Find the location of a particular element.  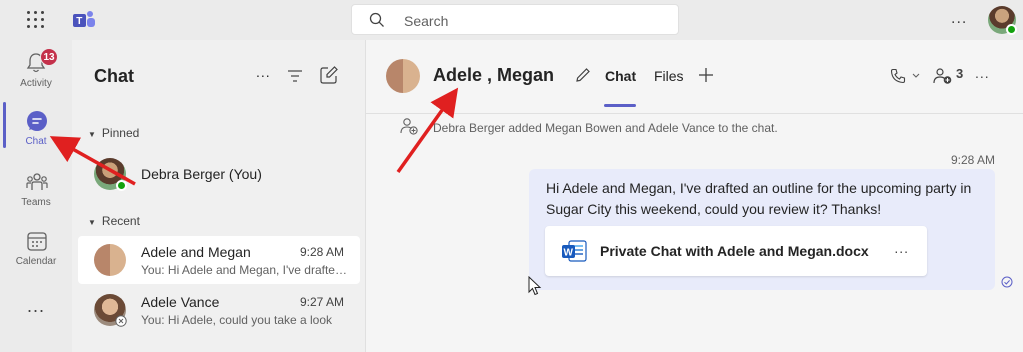

search-icon is located at coordinates (376, 19).